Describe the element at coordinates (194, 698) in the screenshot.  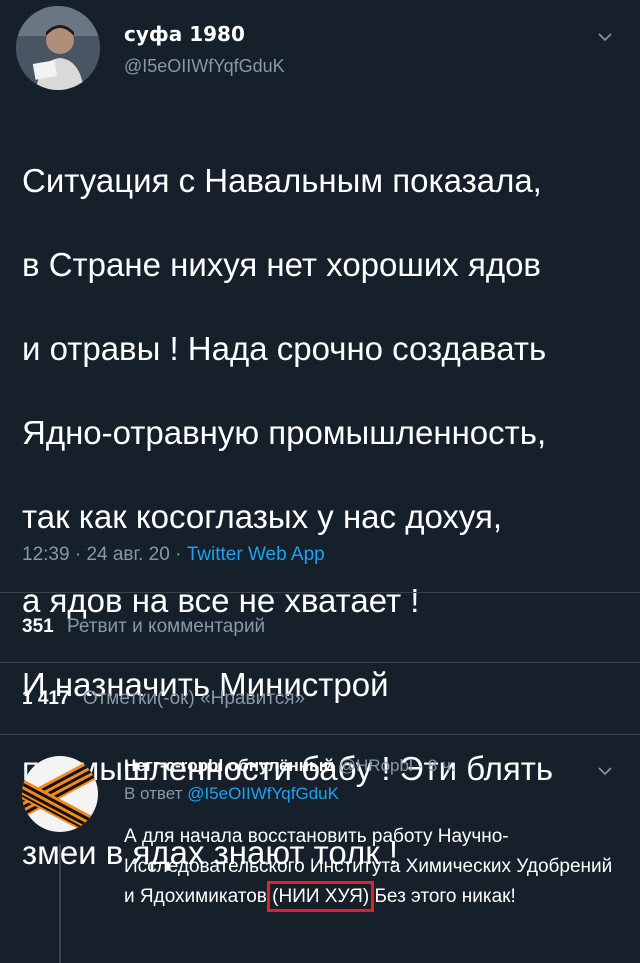
I see `likes-label: Отметки(-ок) «Нравится»` at that location.